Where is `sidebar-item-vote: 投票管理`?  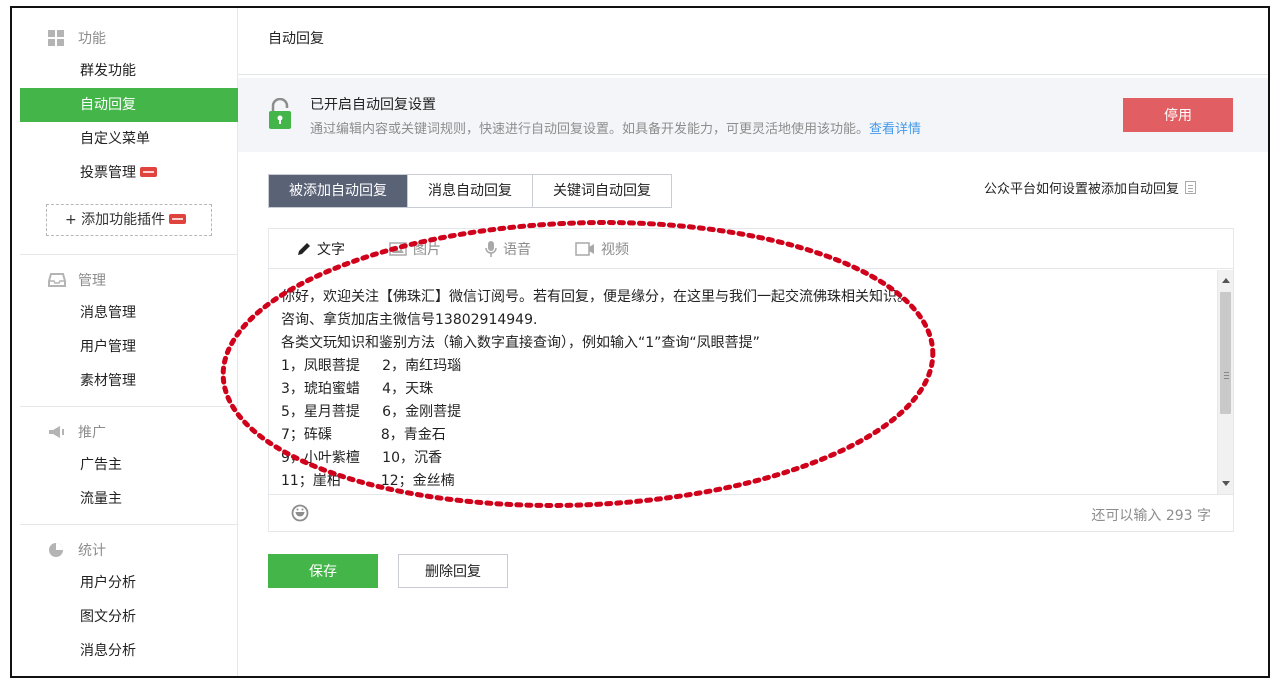 sidebar-item-vote: 投票管理 is located at coordinates (129, 173).